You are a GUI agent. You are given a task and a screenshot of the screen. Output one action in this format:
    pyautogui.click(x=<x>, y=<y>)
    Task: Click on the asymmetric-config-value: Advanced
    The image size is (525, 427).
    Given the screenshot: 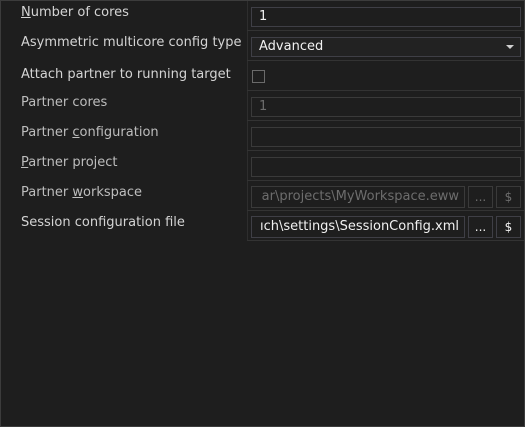 What is the action you would take?
    pyautogui.click(x=291, y=46)
    